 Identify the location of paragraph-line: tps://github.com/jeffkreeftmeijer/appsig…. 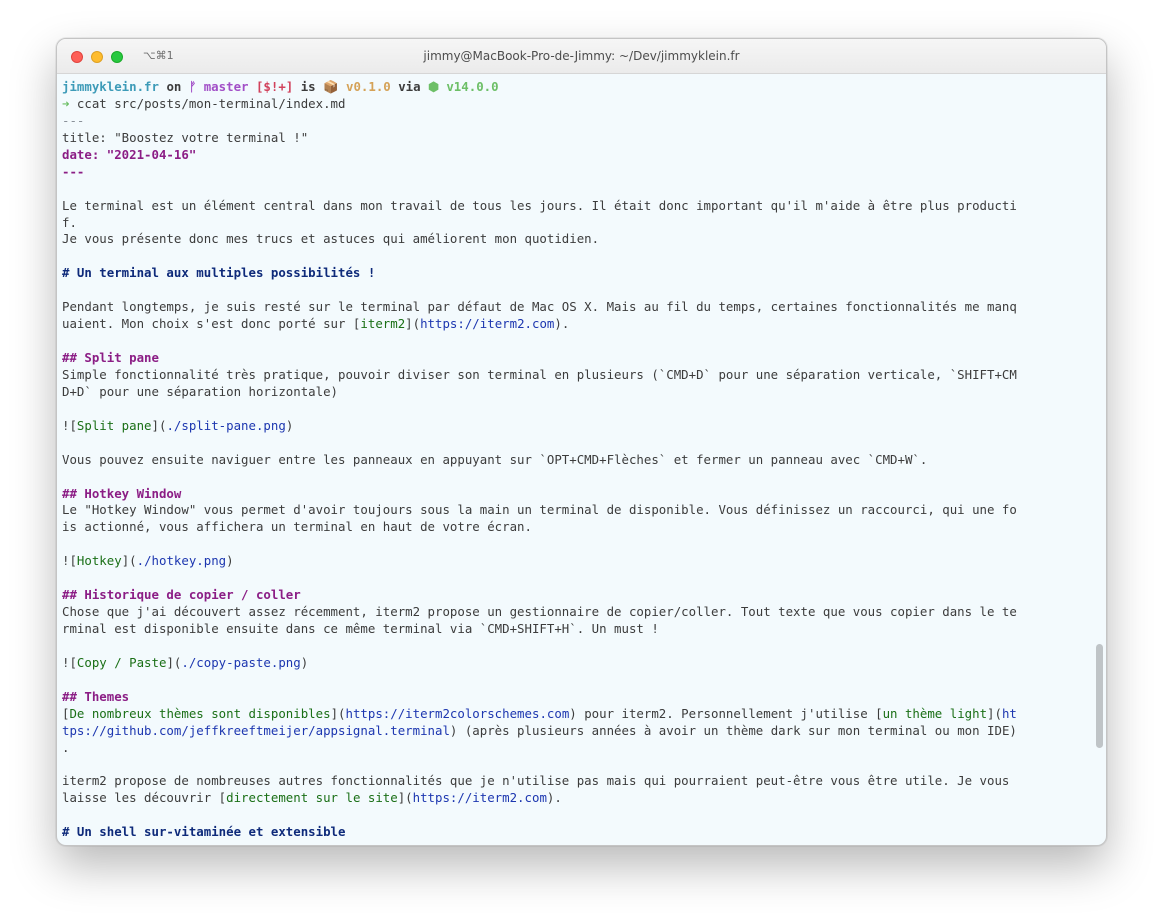
(576, 731).